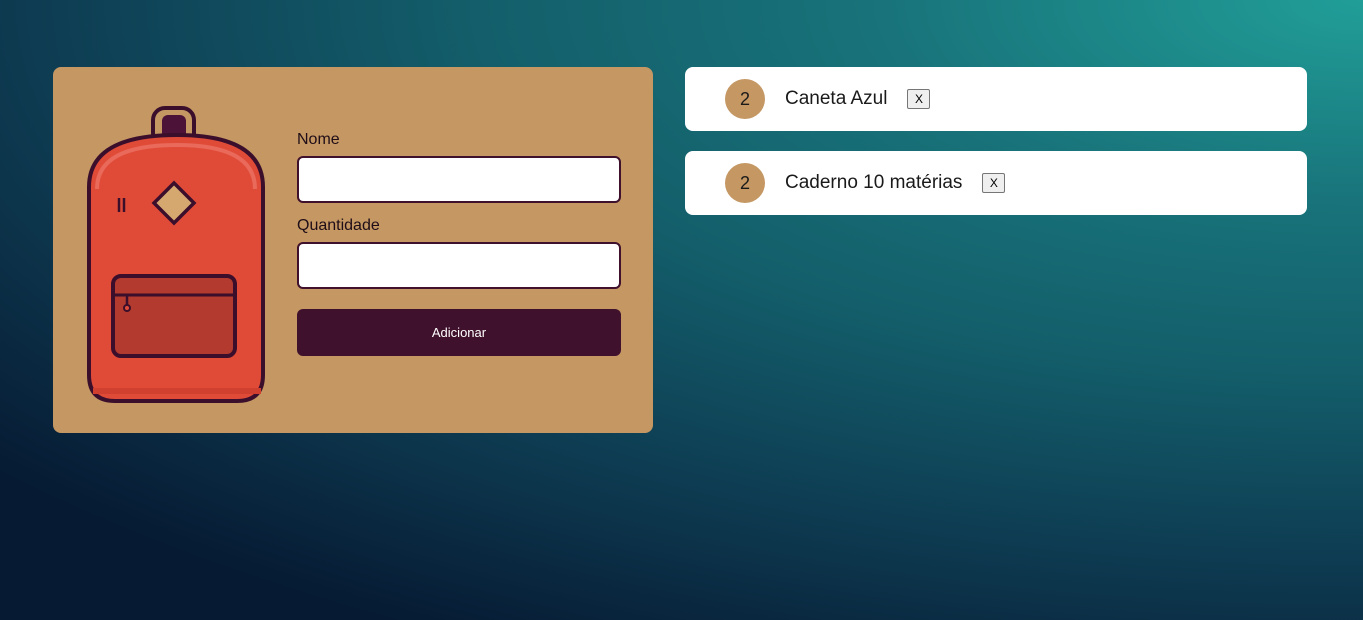 The width and height of the screenshot is (1363, 620). What do you see at coordinates (318, 139) in the screenshot?
I see `name-label: Nome` at bounding box center [318, 139].